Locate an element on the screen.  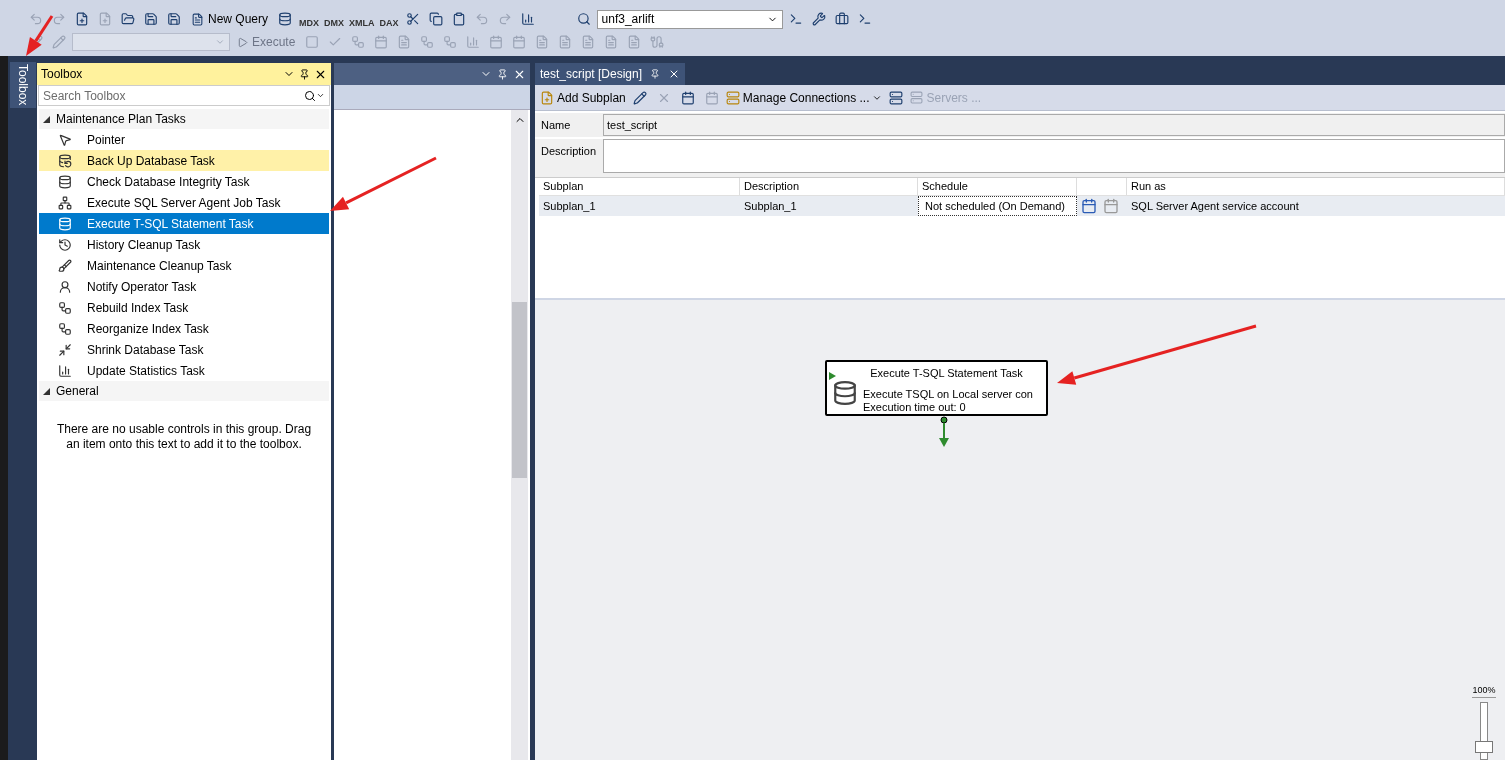
toolbox-item: Pointer is located at coordinates (184, 139).